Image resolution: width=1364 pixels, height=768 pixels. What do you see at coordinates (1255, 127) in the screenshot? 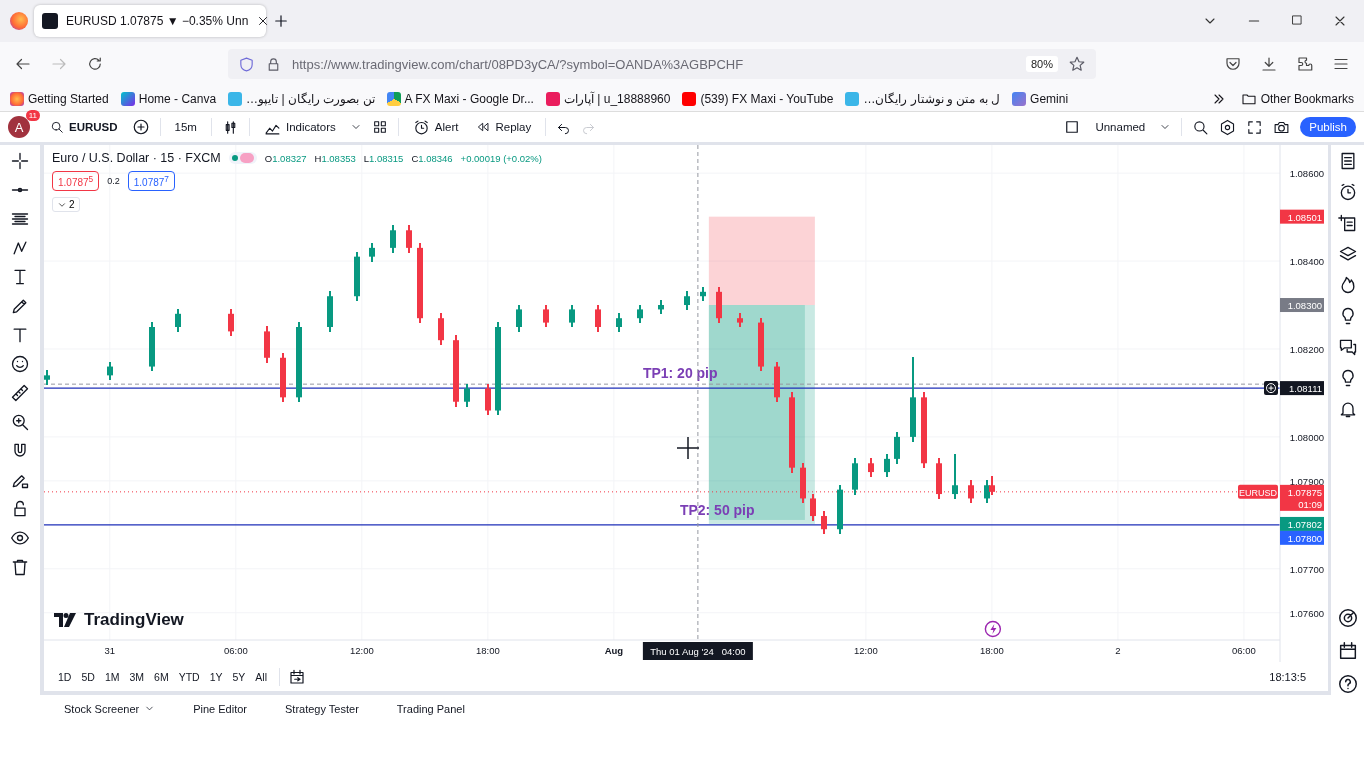
I see `fullscreen-icon` at bounding box center [1255, 127].